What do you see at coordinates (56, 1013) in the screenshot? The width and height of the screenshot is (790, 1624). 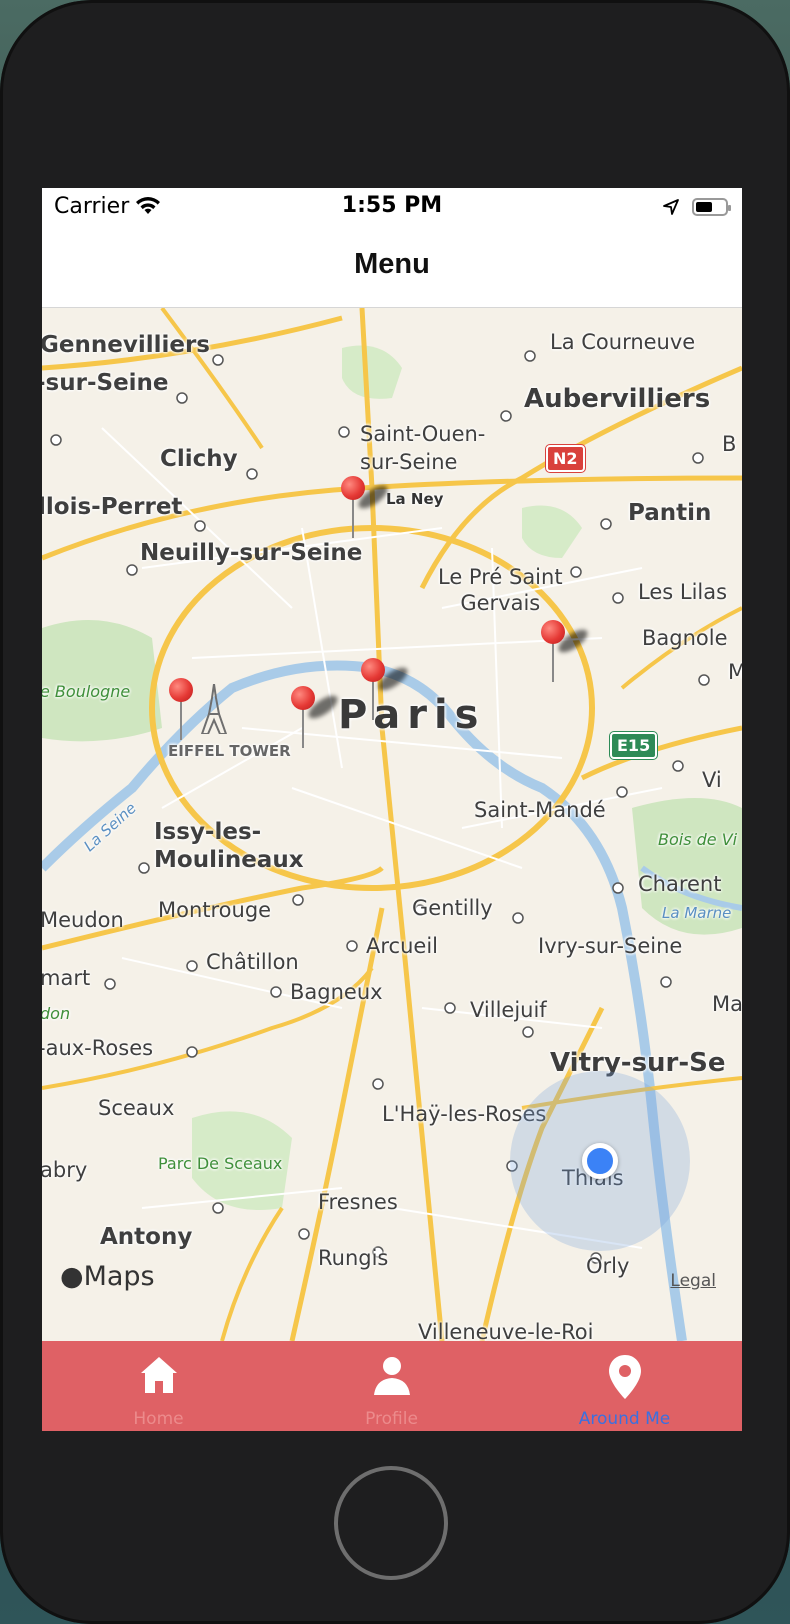 I see `map-label-don: don` at bounding box center [56, 1013].